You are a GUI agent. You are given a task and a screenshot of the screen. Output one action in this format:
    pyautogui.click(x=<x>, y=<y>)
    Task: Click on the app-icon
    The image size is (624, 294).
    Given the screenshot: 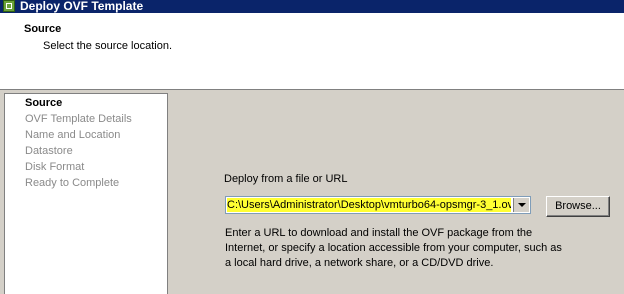 What is the action you would take?
    pyautogui.click(x=9, y=6)
    